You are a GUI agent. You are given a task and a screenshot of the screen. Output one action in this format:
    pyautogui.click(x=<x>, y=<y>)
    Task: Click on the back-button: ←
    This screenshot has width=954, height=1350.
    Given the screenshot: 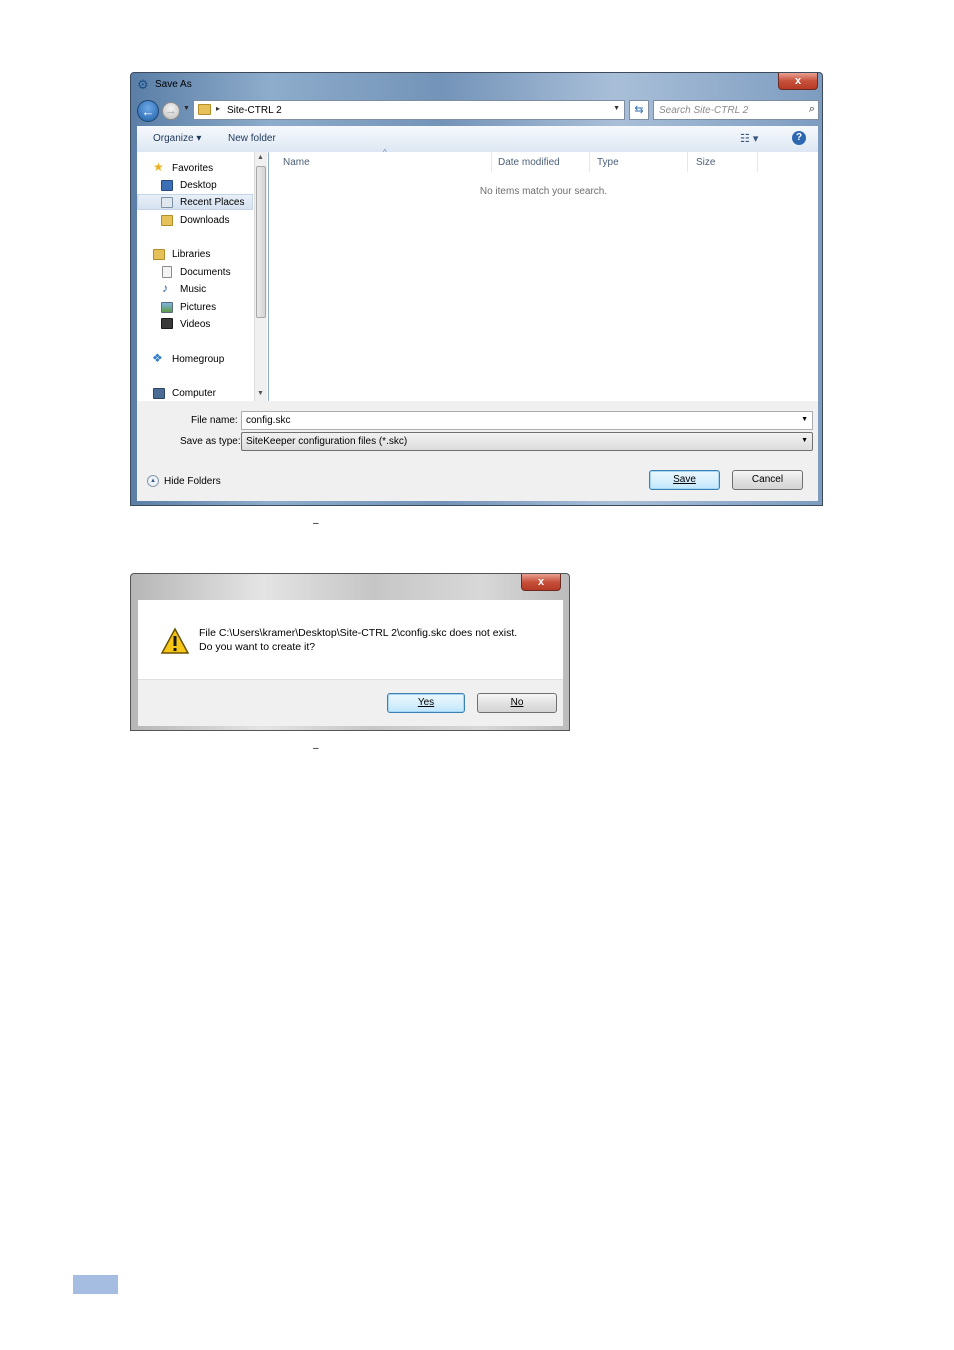 What is the action you would take?
    pyautogui.click(x=148, y=111)
    